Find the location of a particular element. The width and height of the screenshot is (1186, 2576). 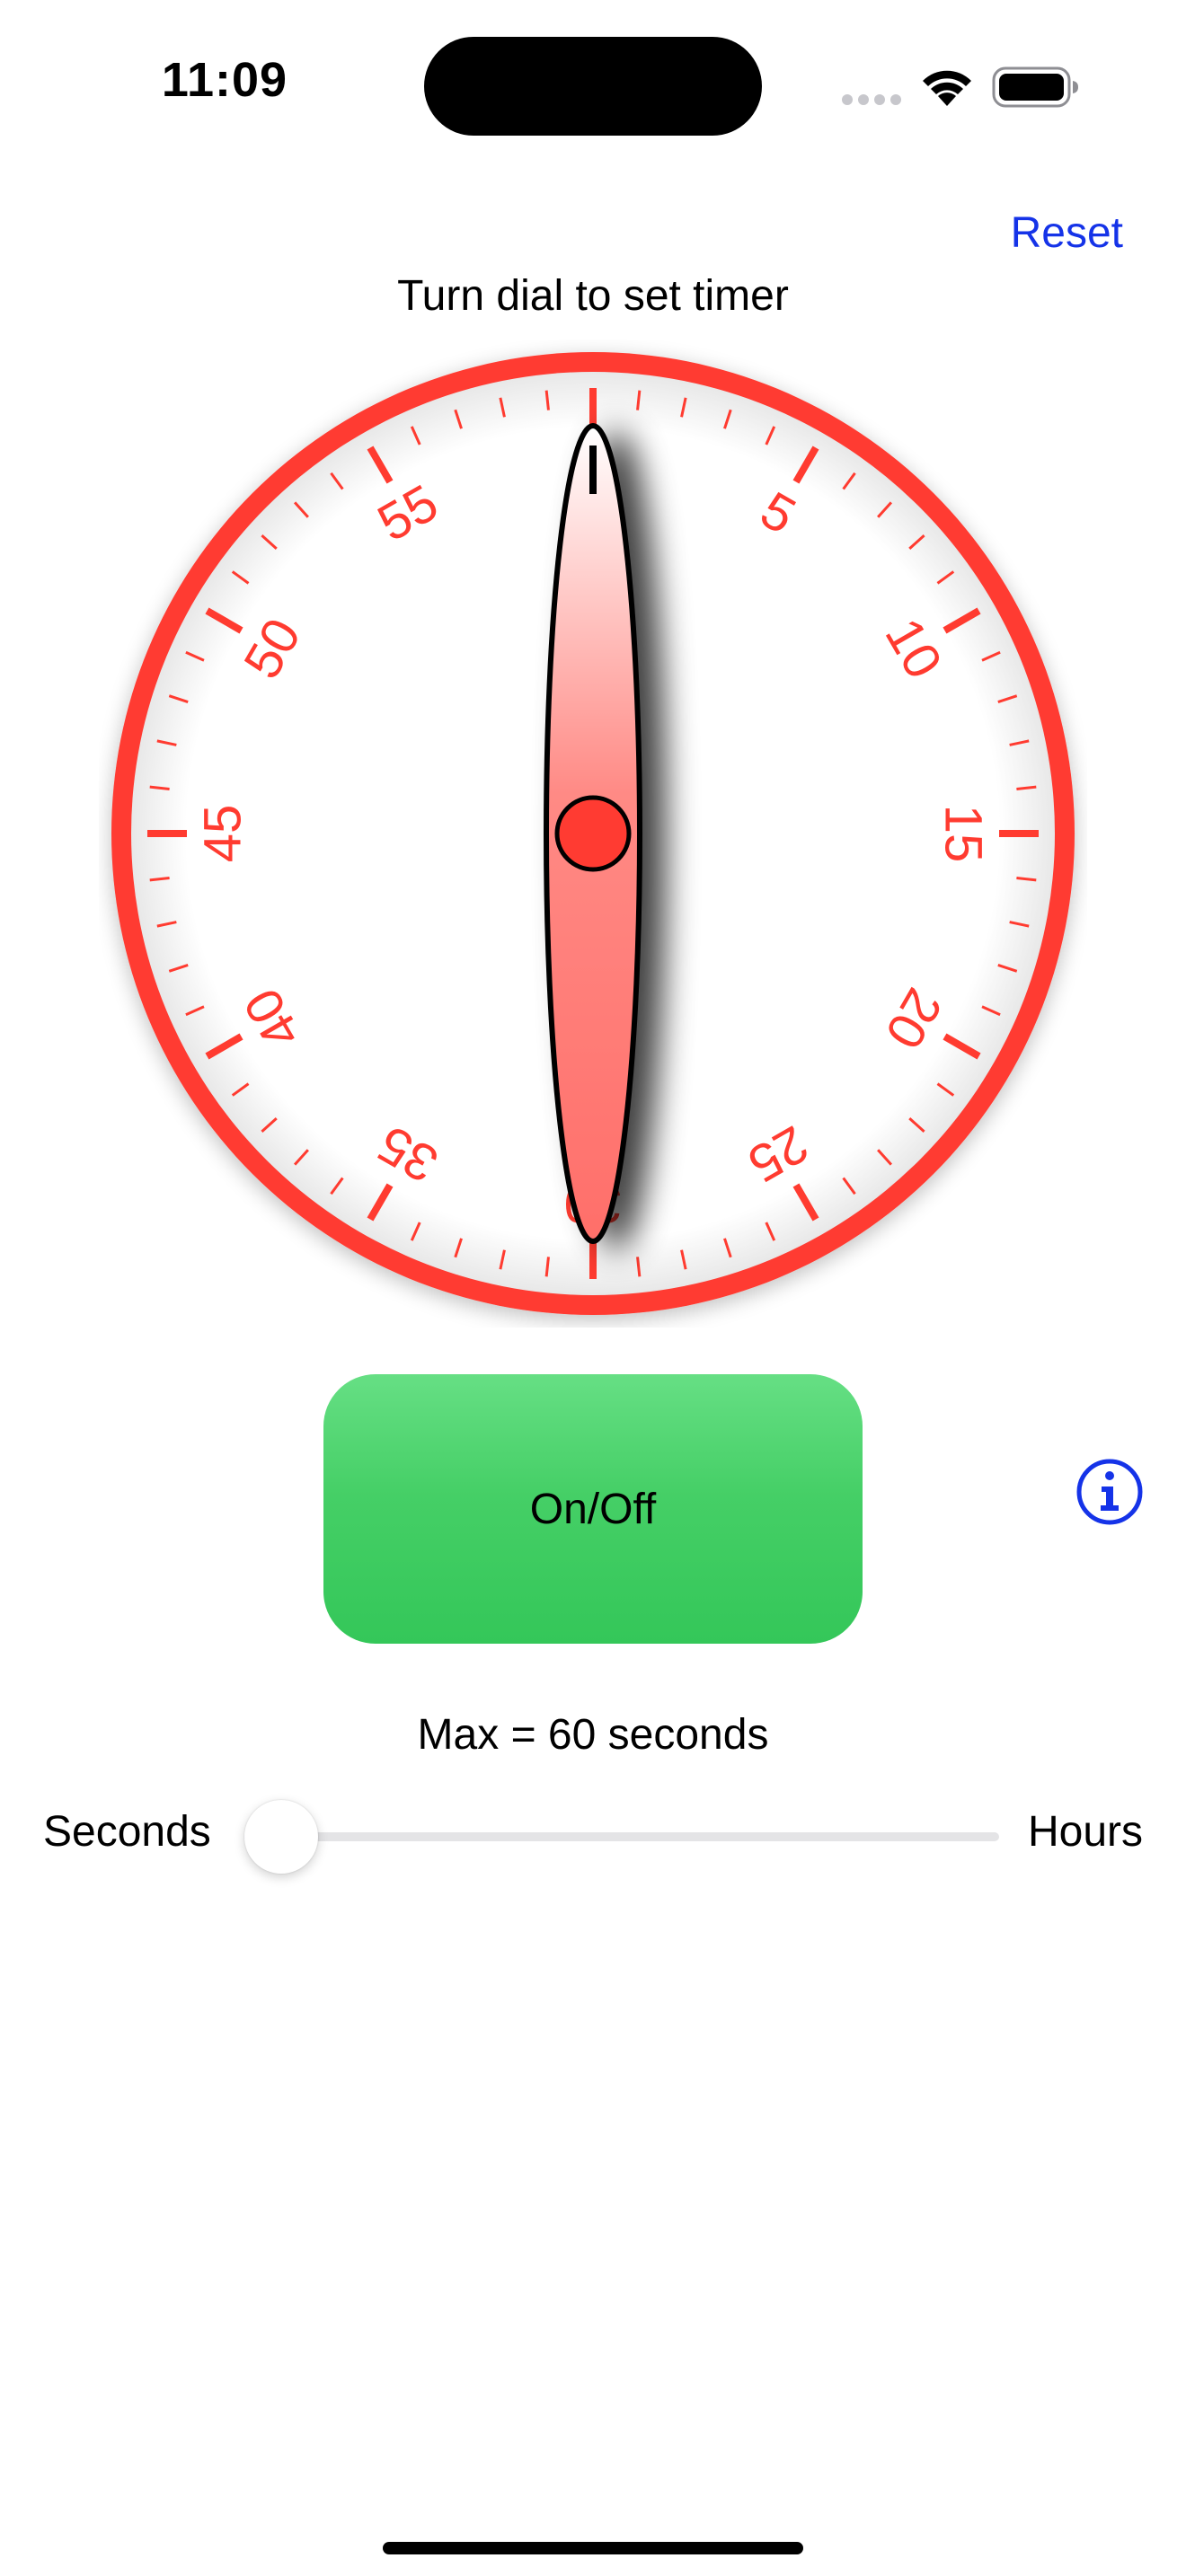

cellular-signal-icon is located at coordinates (871, 99).